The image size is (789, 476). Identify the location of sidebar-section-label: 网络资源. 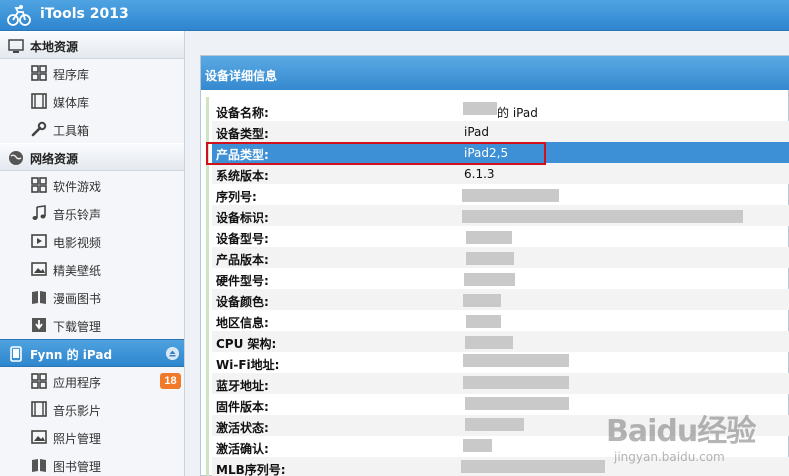
(54, 159).